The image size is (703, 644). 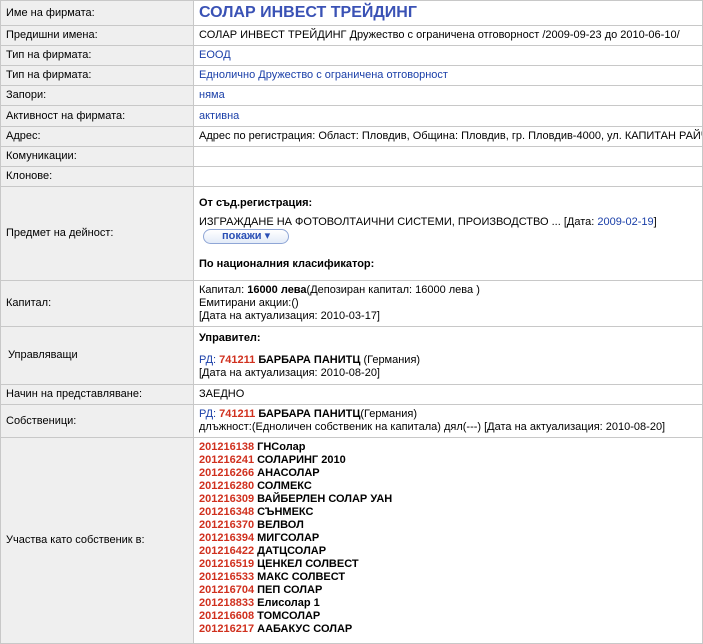 I want to click on label-owners: Собственици:, so click(x=97, y=421).